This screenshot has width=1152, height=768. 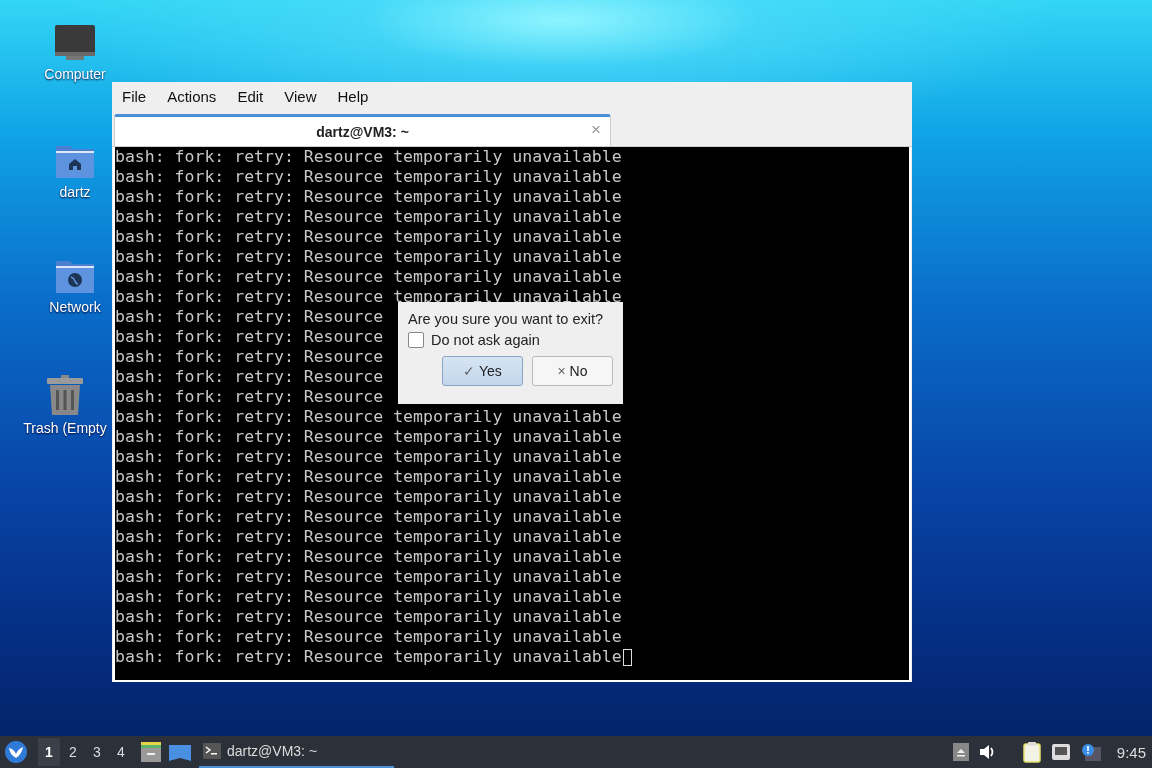 What do you see at coordinates (304, 96) in the screenshot?
I see `menu-item: View` at bounding box center [304, 96].